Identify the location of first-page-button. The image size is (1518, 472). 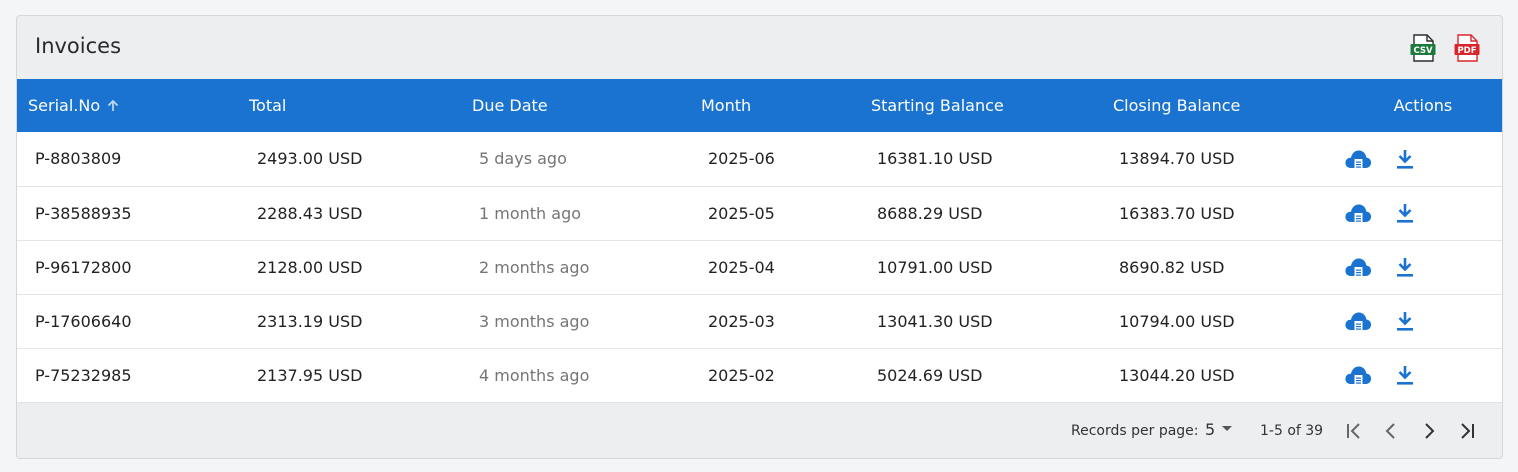
(1354, 431).